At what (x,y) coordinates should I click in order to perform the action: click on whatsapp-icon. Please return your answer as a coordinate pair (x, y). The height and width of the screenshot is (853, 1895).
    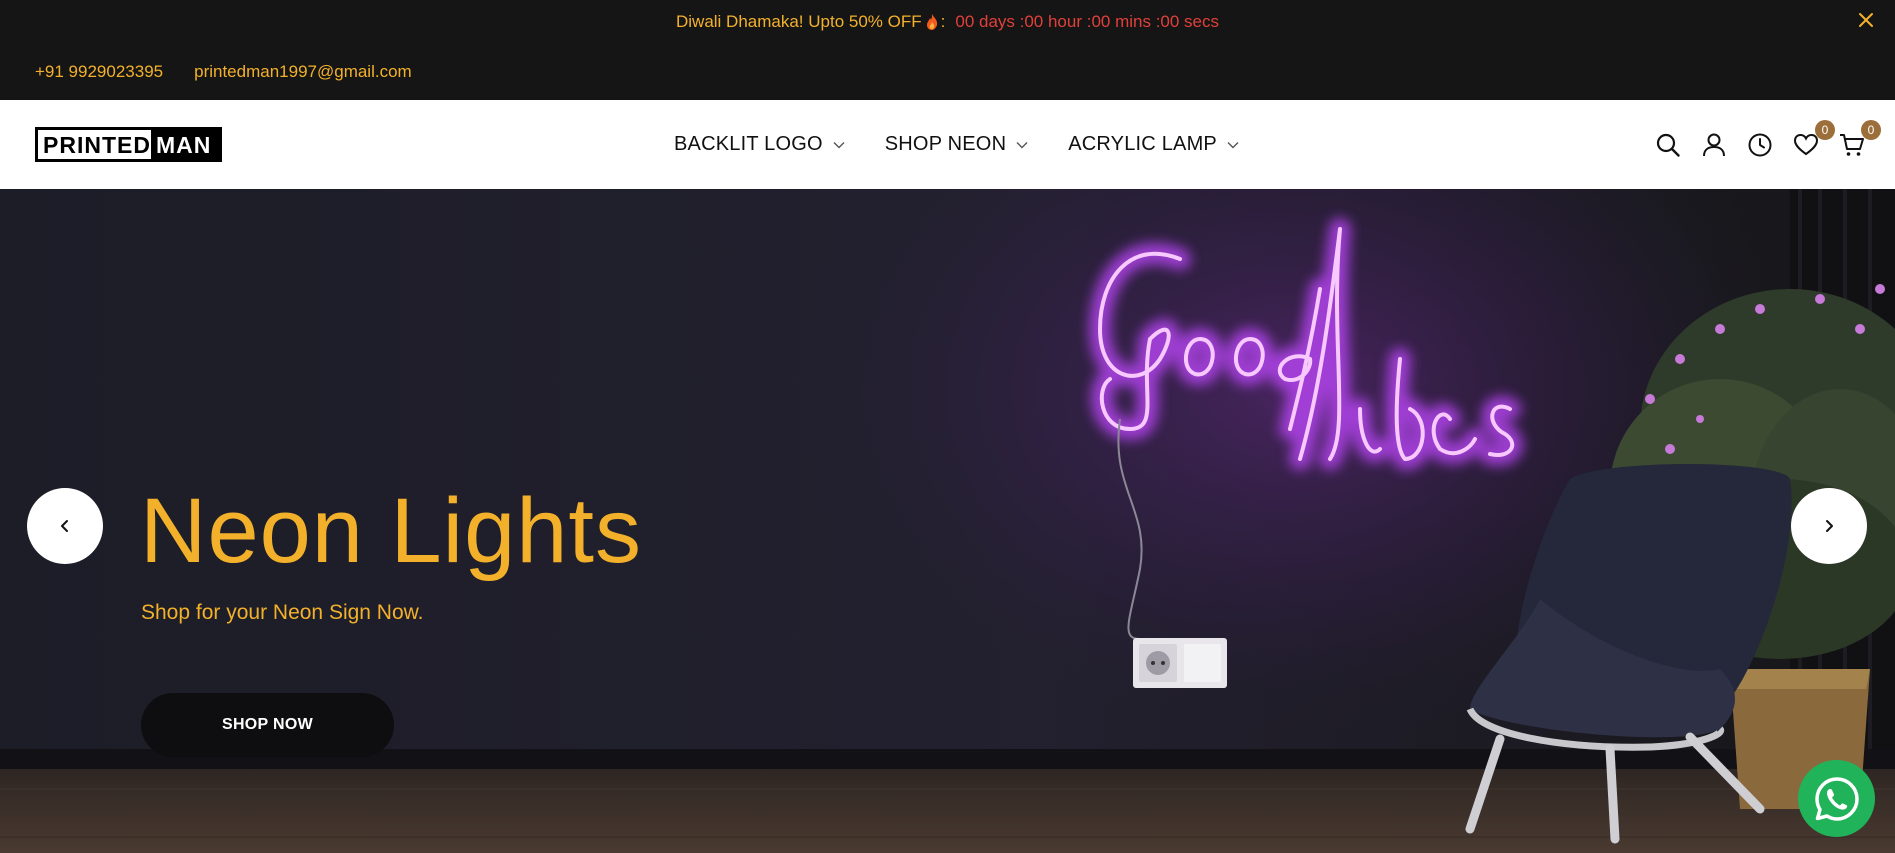
    Looking at the image, I should click on (1836, 798).